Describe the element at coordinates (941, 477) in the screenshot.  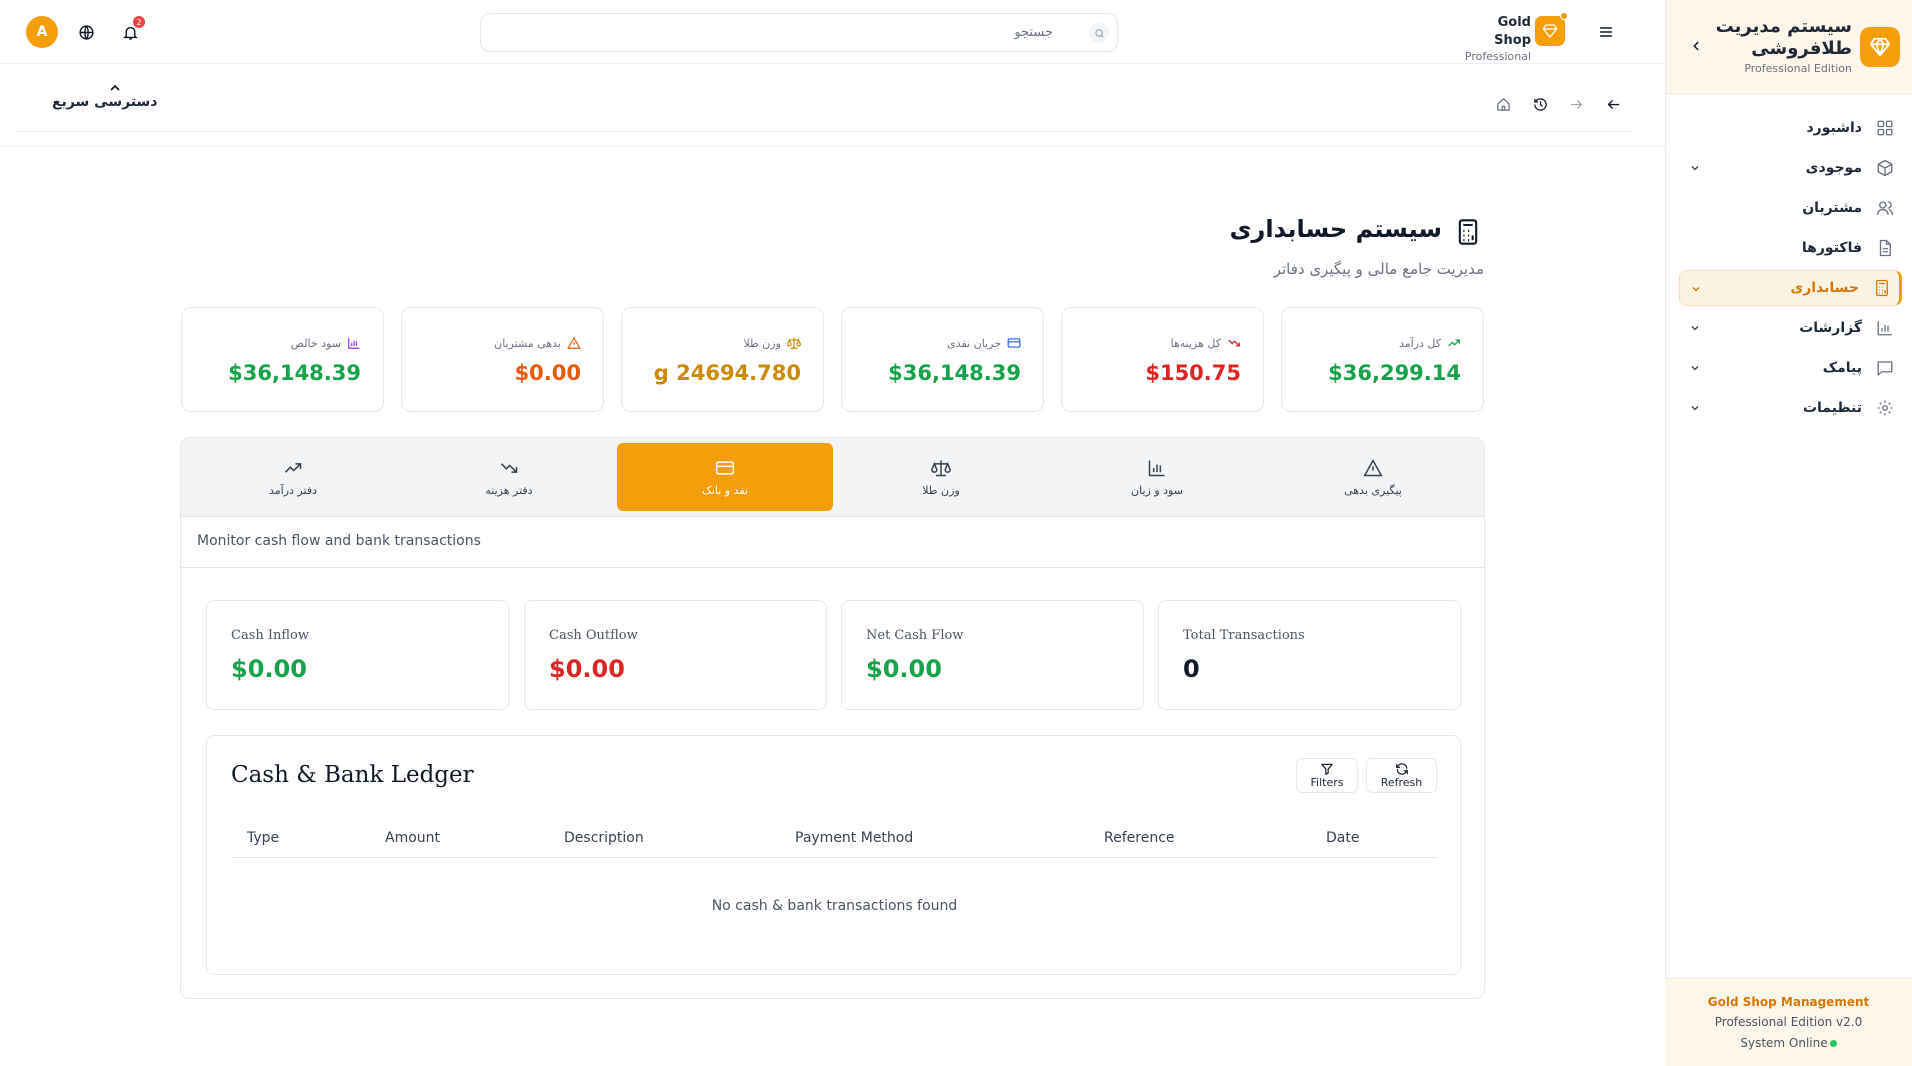
I see `tab-gold-weight: وزن طلا` at that location.